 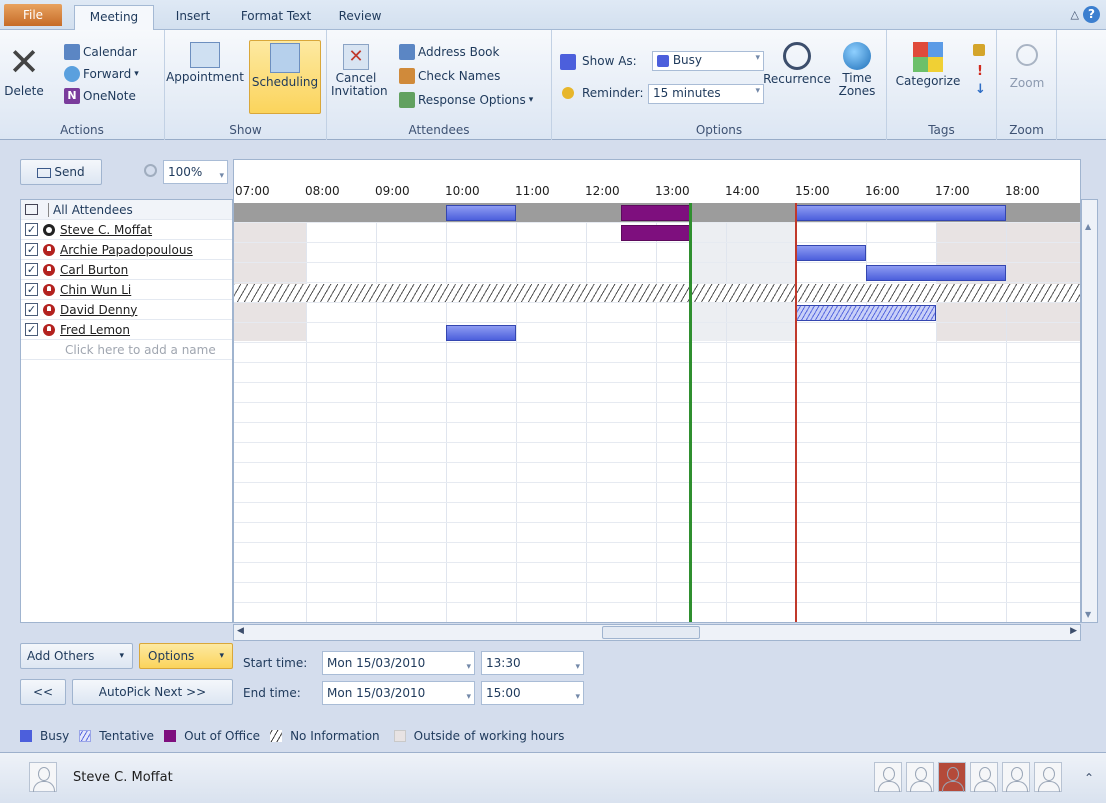 I want to click on autopick-next-button: AutoPick Next >>, so click(x=152, y=692).